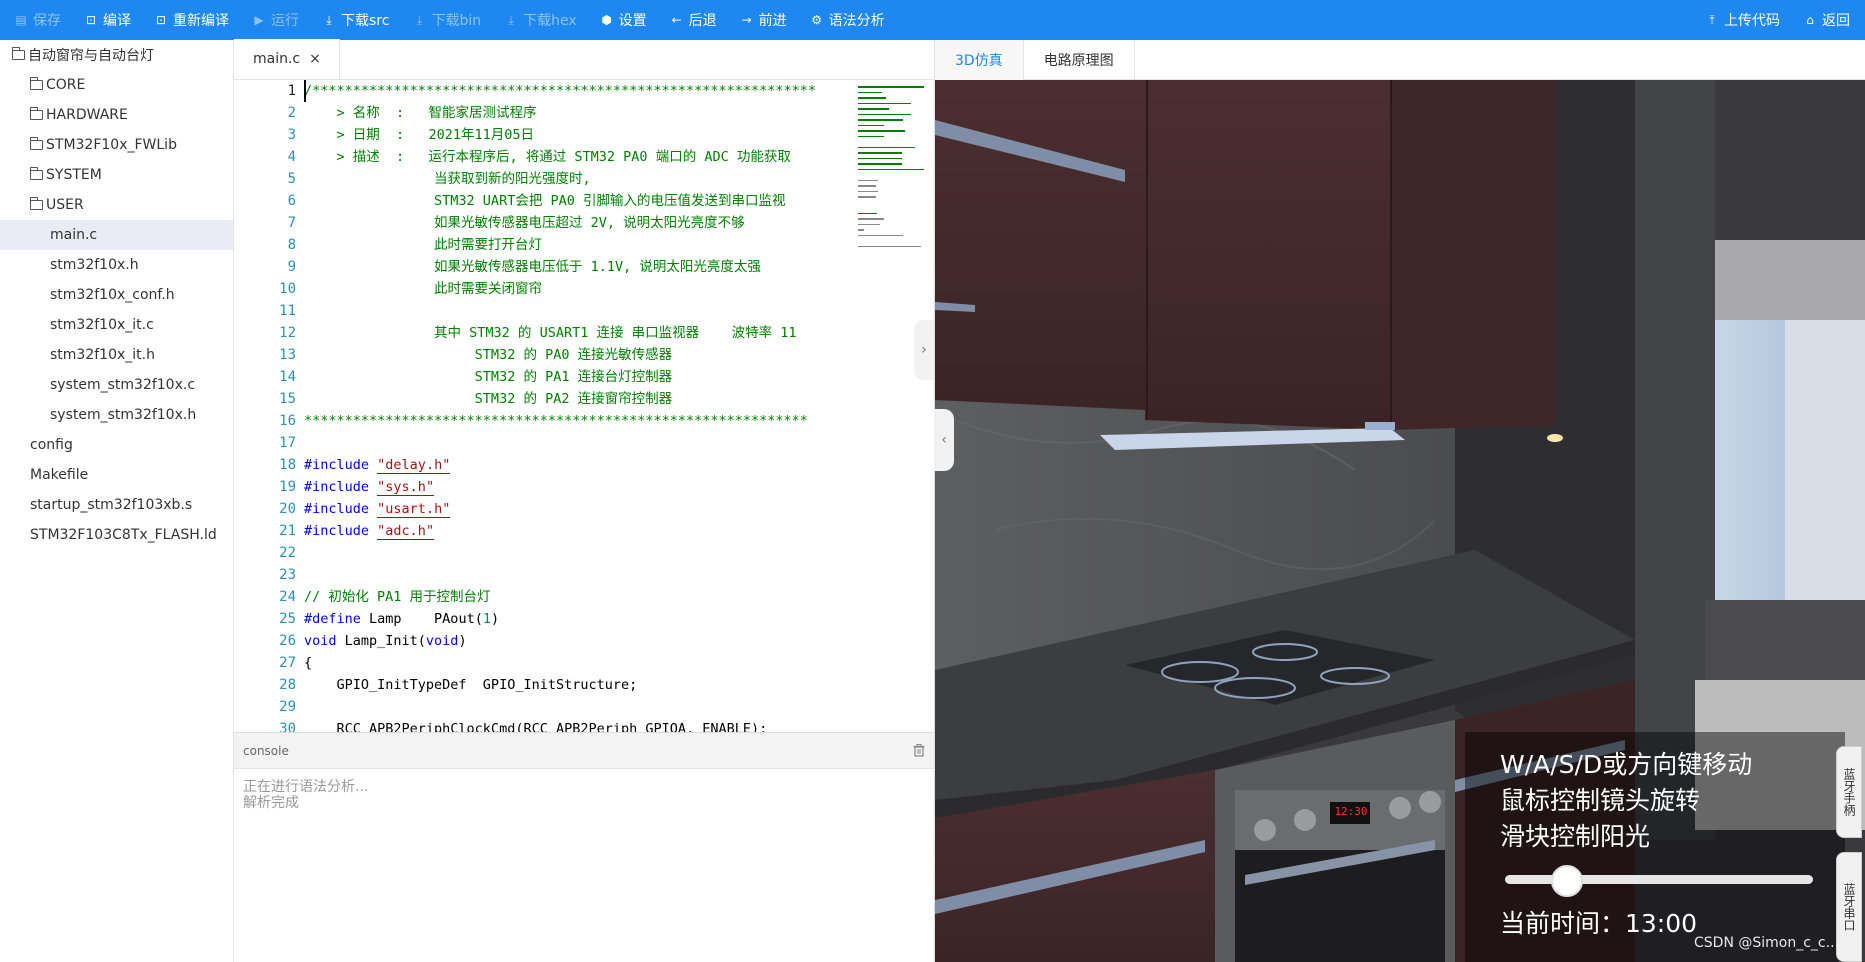  I want to click on folder-open-icon, so click(18, 53).